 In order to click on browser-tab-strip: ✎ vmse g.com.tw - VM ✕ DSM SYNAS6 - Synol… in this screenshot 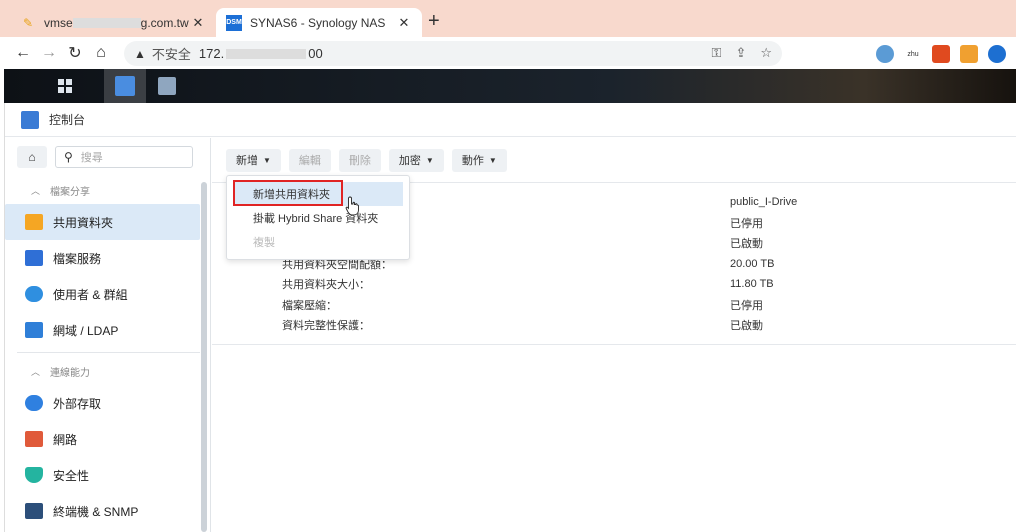, I will do `click(508, 18)`.